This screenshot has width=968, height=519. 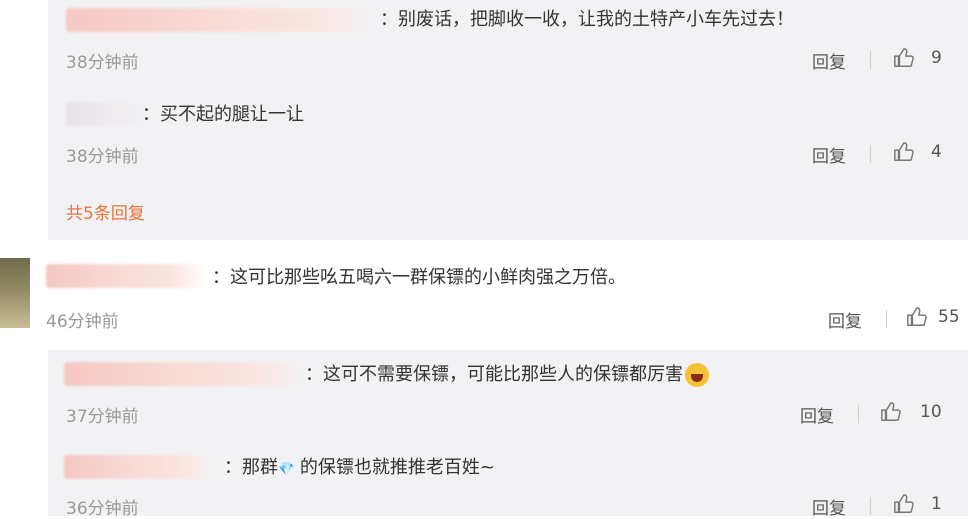 I want to click on comment-text: ：别废话，把脚收一收，让我的土特产小车先过去！, so click(x=587, y=19).